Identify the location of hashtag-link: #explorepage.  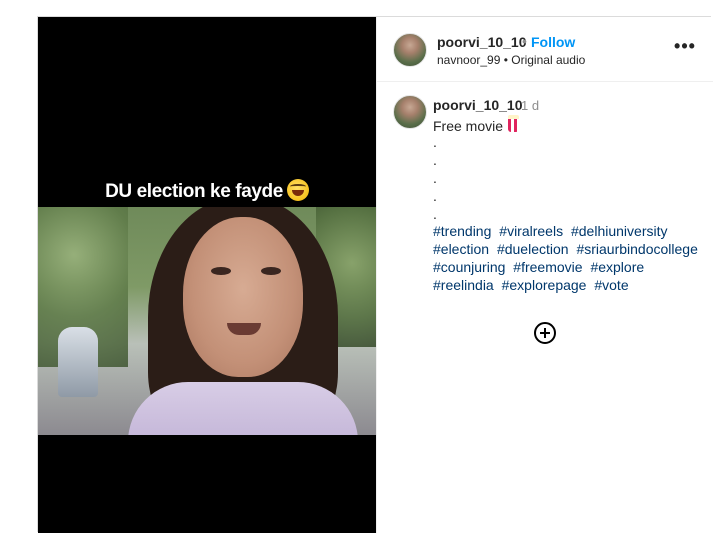
(544, 285).